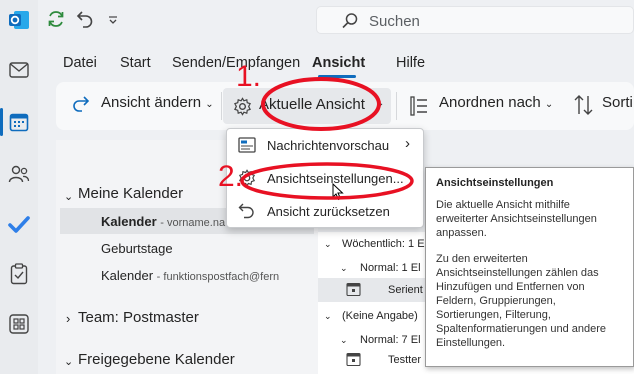 This screenshot has height=374, width=634. What do you see at coordinates (327, 138) in the screenshot?
I see `annotation-overlay` at bounding box center [327, 138].